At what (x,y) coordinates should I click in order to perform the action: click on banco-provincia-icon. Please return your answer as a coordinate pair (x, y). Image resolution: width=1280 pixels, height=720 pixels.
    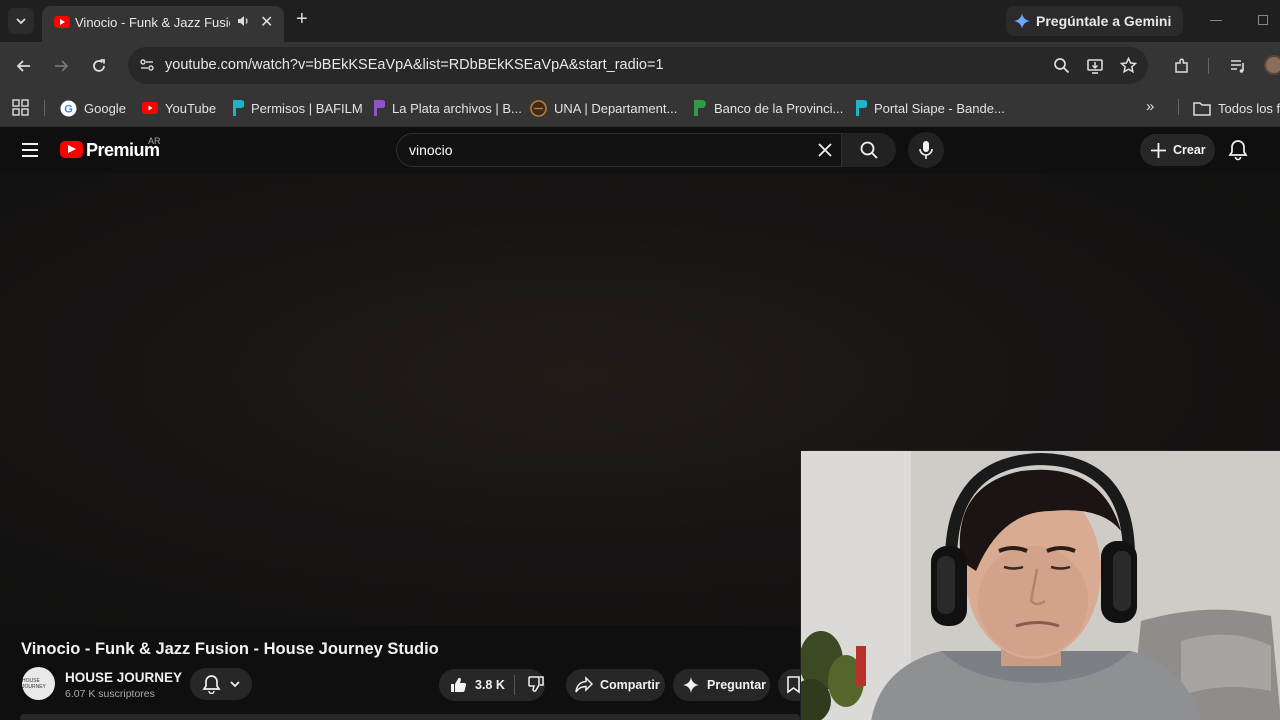
    Looking at the image, I should click on (700, 108).